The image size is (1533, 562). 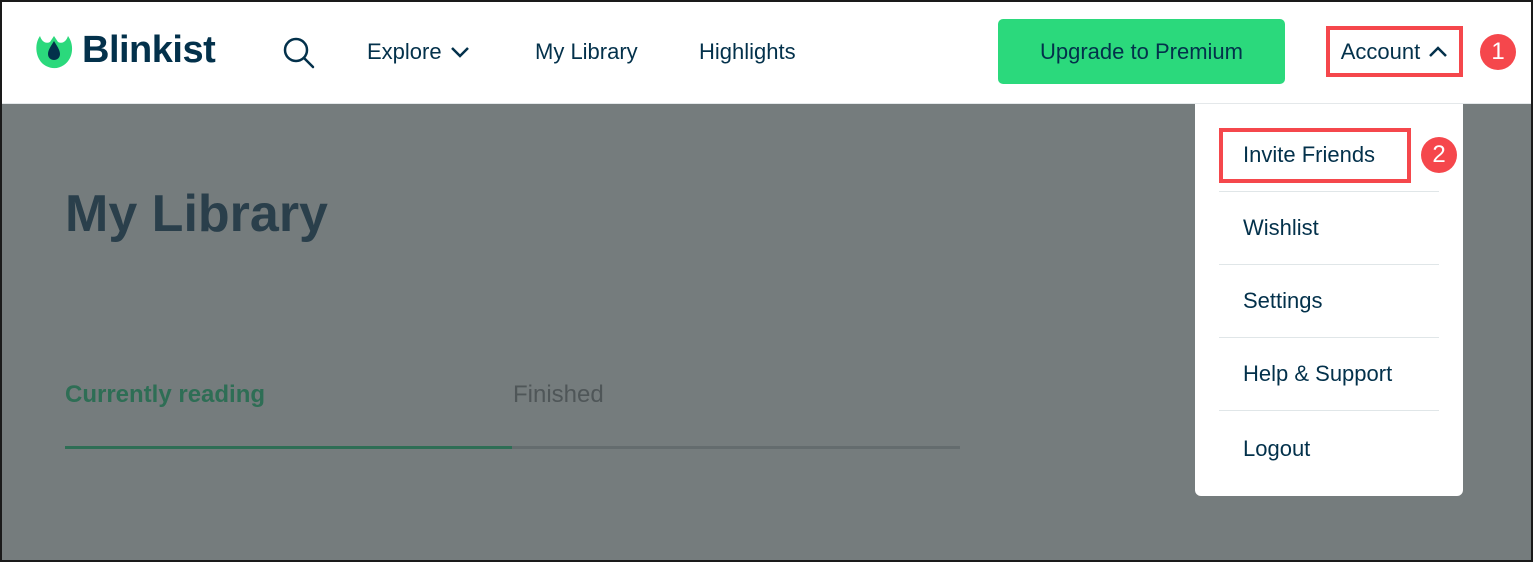 What do you see at coordinates (404, 51) in the screenshot?
I see `nav-explore-label: Explore` at bounding box center [404, 51].